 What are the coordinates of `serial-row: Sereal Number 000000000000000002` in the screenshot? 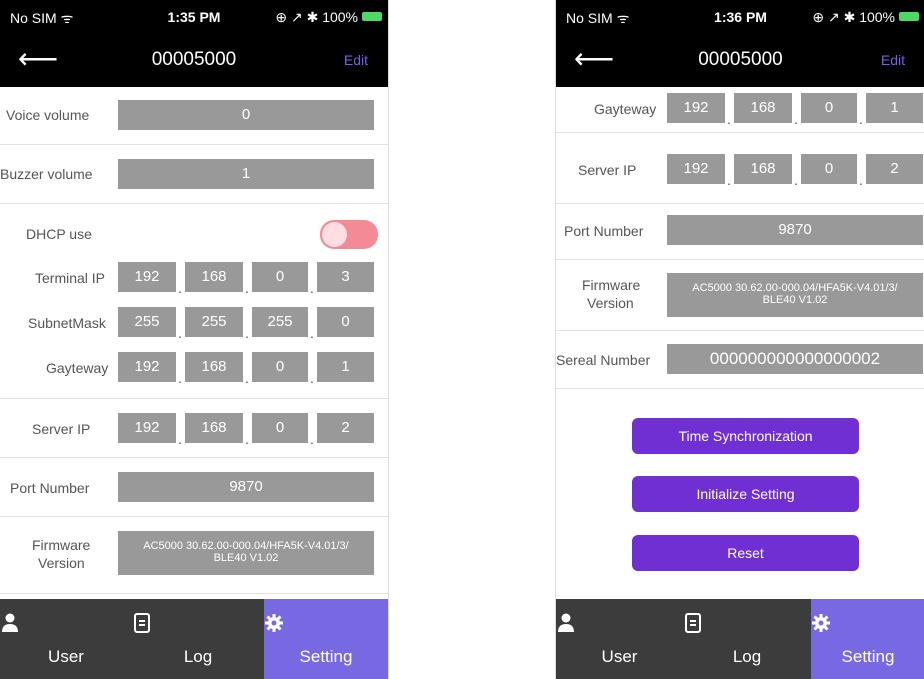 It's located at (740, 360).